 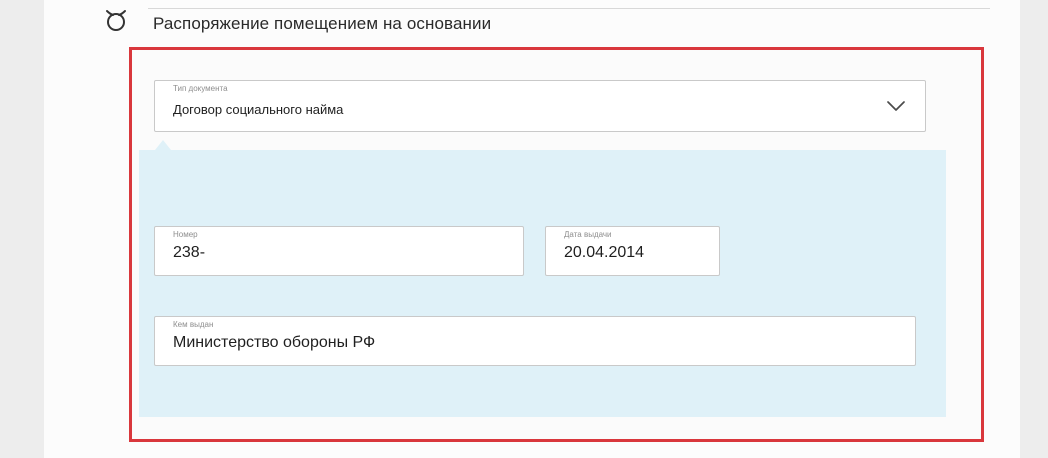 I want to click on chevron-down-icon, so click(x=896, y=105).